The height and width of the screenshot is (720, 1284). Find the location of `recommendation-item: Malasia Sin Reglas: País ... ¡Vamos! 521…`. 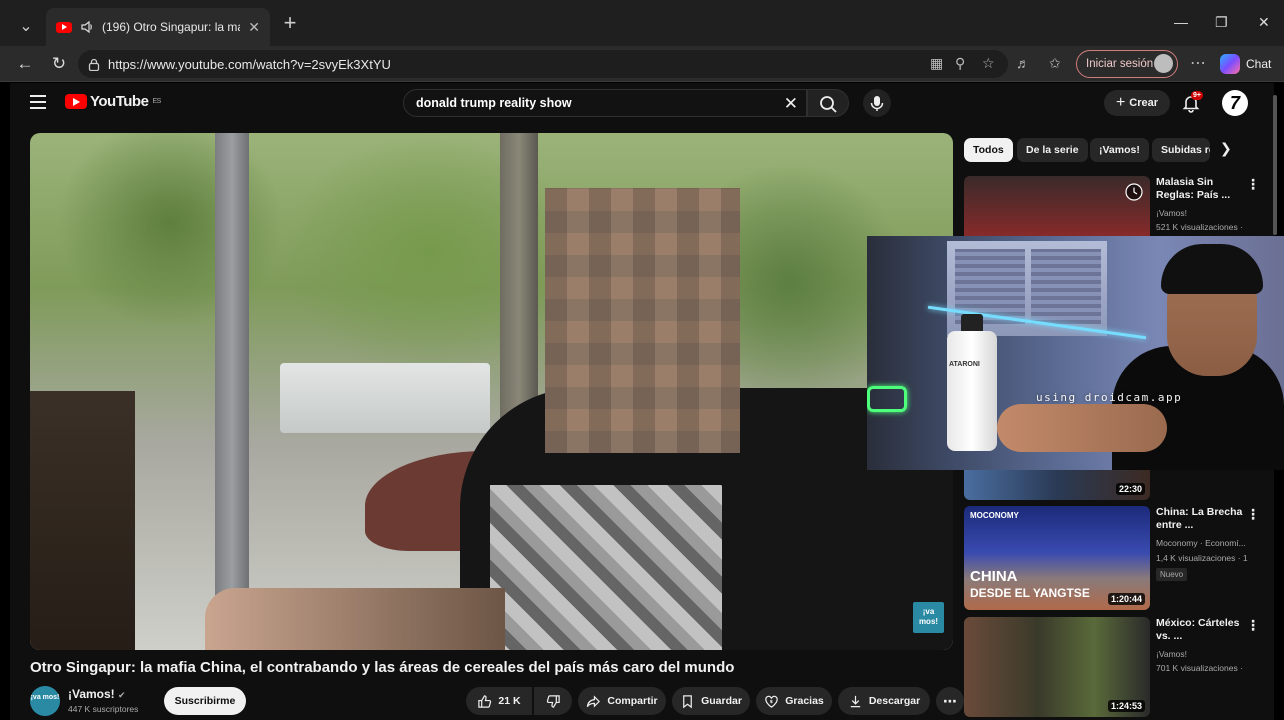

recommendation-item: Malasia Sin Reglas: País ... ¡Vamos! 521… is located at coordinates (1114, 206).